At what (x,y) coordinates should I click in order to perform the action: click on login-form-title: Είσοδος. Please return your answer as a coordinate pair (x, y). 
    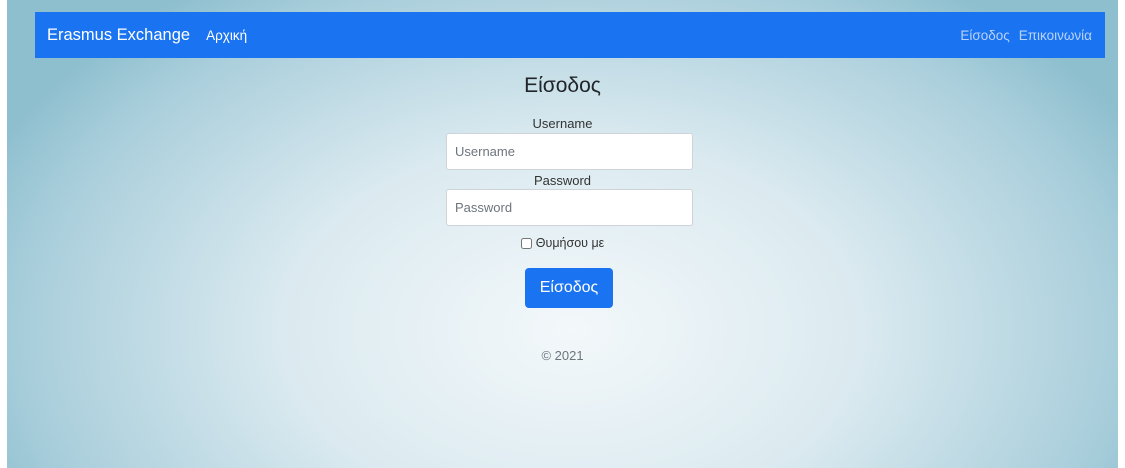
    Looking at the image, I should click on (562, 85).